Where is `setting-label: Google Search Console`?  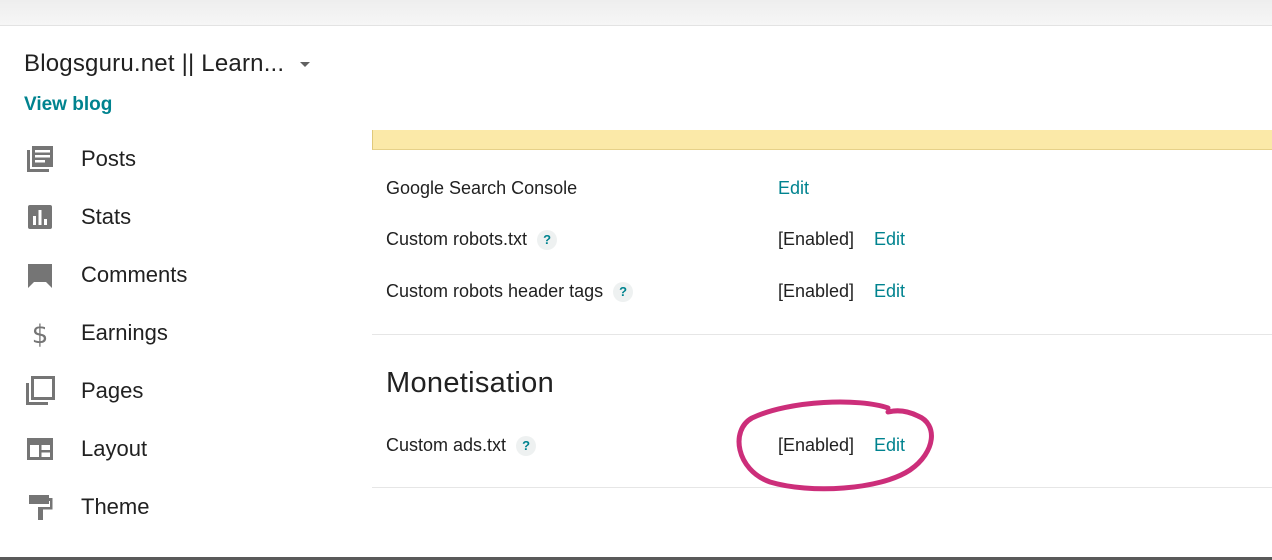
setting-label: Google Search Console is located at coordinates (482, 188).